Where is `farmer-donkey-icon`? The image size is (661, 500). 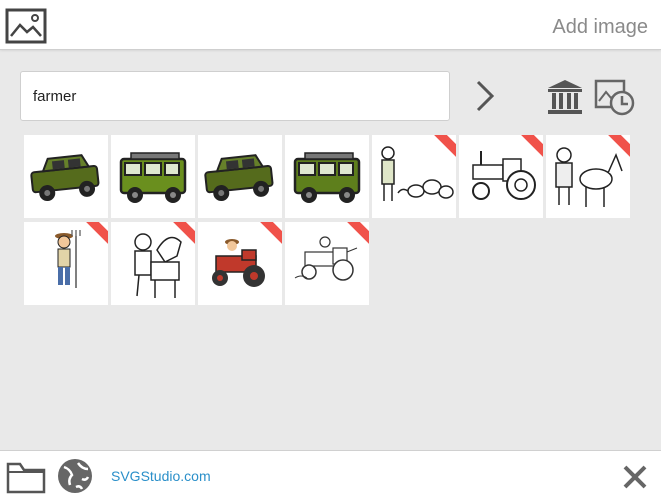 farmer-donkey-icon is located at coordinates (589, 177).